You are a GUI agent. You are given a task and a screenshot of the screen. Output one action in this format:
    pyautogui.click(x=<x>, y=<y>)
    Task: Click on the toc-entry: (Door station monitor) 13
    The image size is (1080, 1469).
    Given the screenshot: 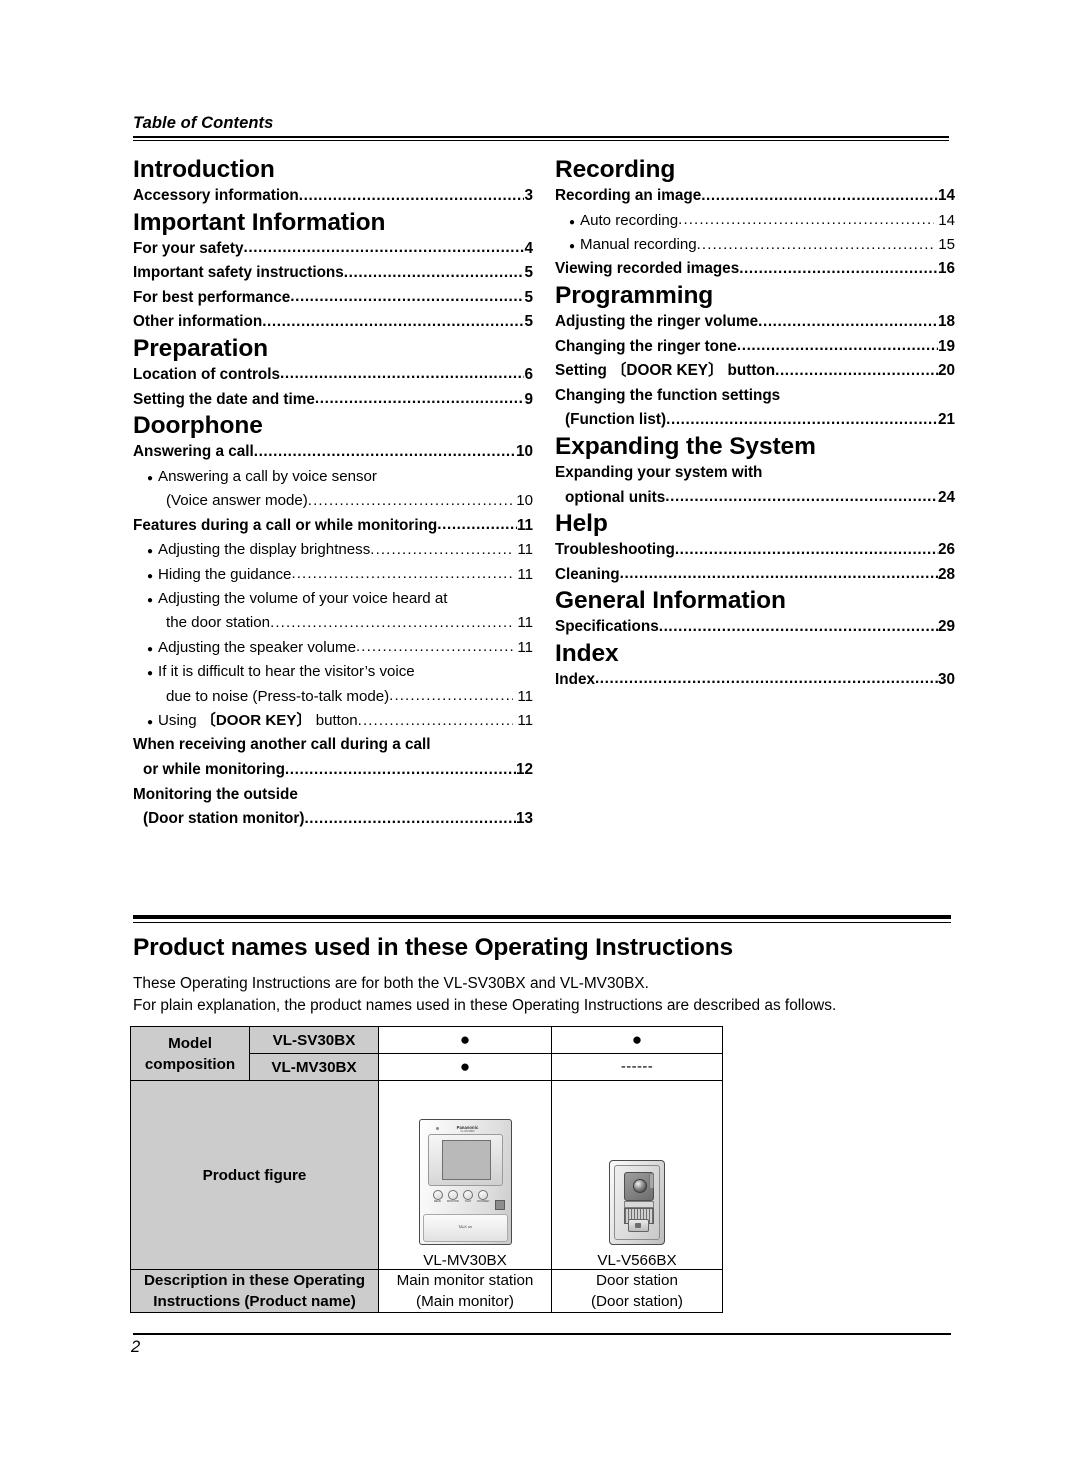 What is the action you would take?
    pyautogui.click(x=333, y=819)
    